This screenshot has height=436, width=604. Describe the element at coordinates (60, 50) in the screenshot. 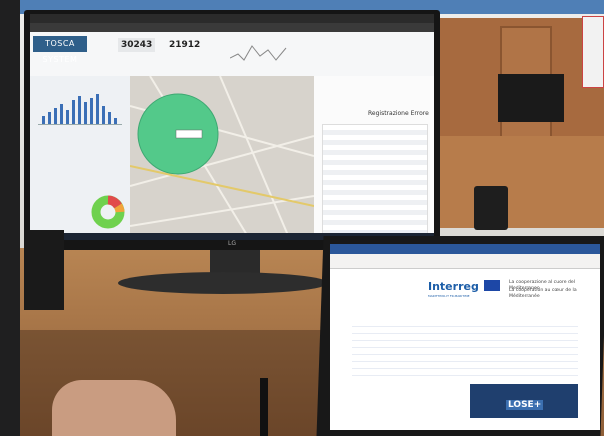

I see `app-logo: TOSCA SYSTEM` at that location.